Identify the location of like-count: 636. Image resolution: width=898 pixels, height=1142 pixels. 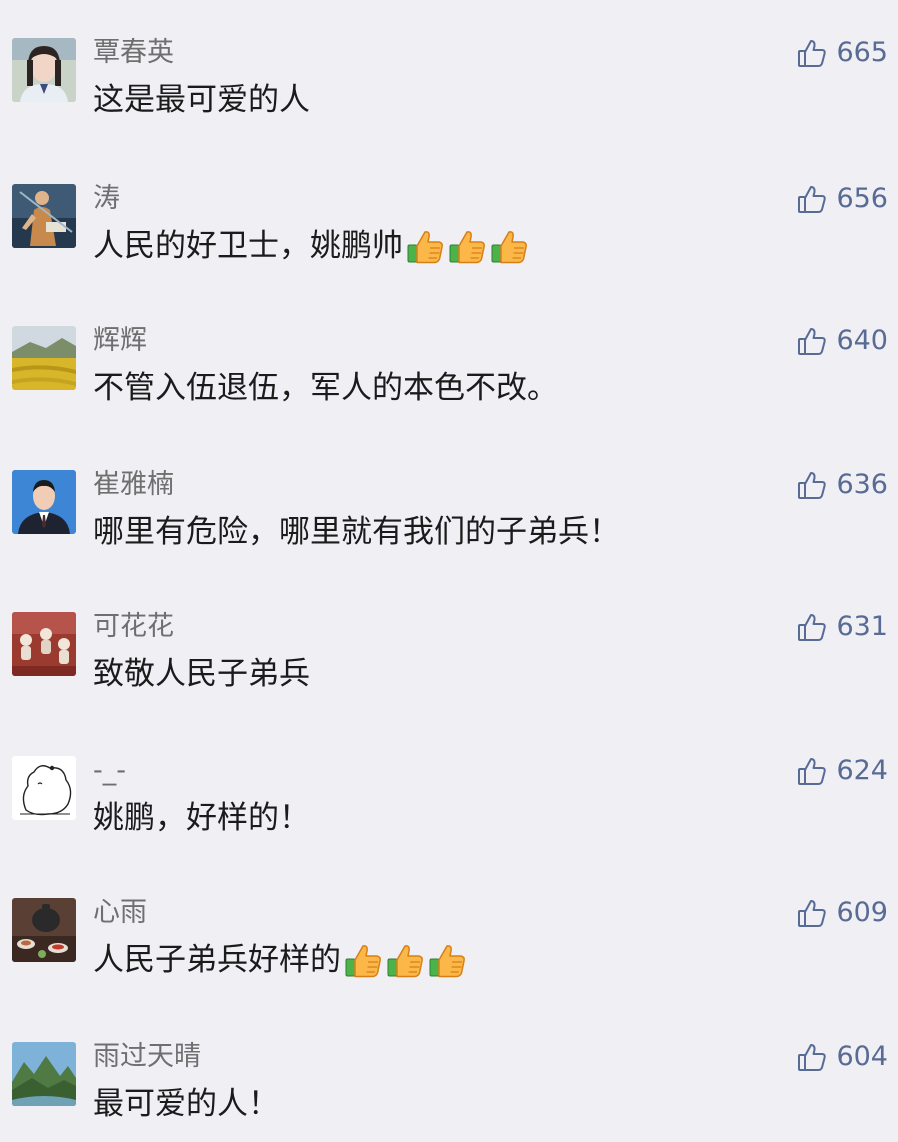
(862, 484).